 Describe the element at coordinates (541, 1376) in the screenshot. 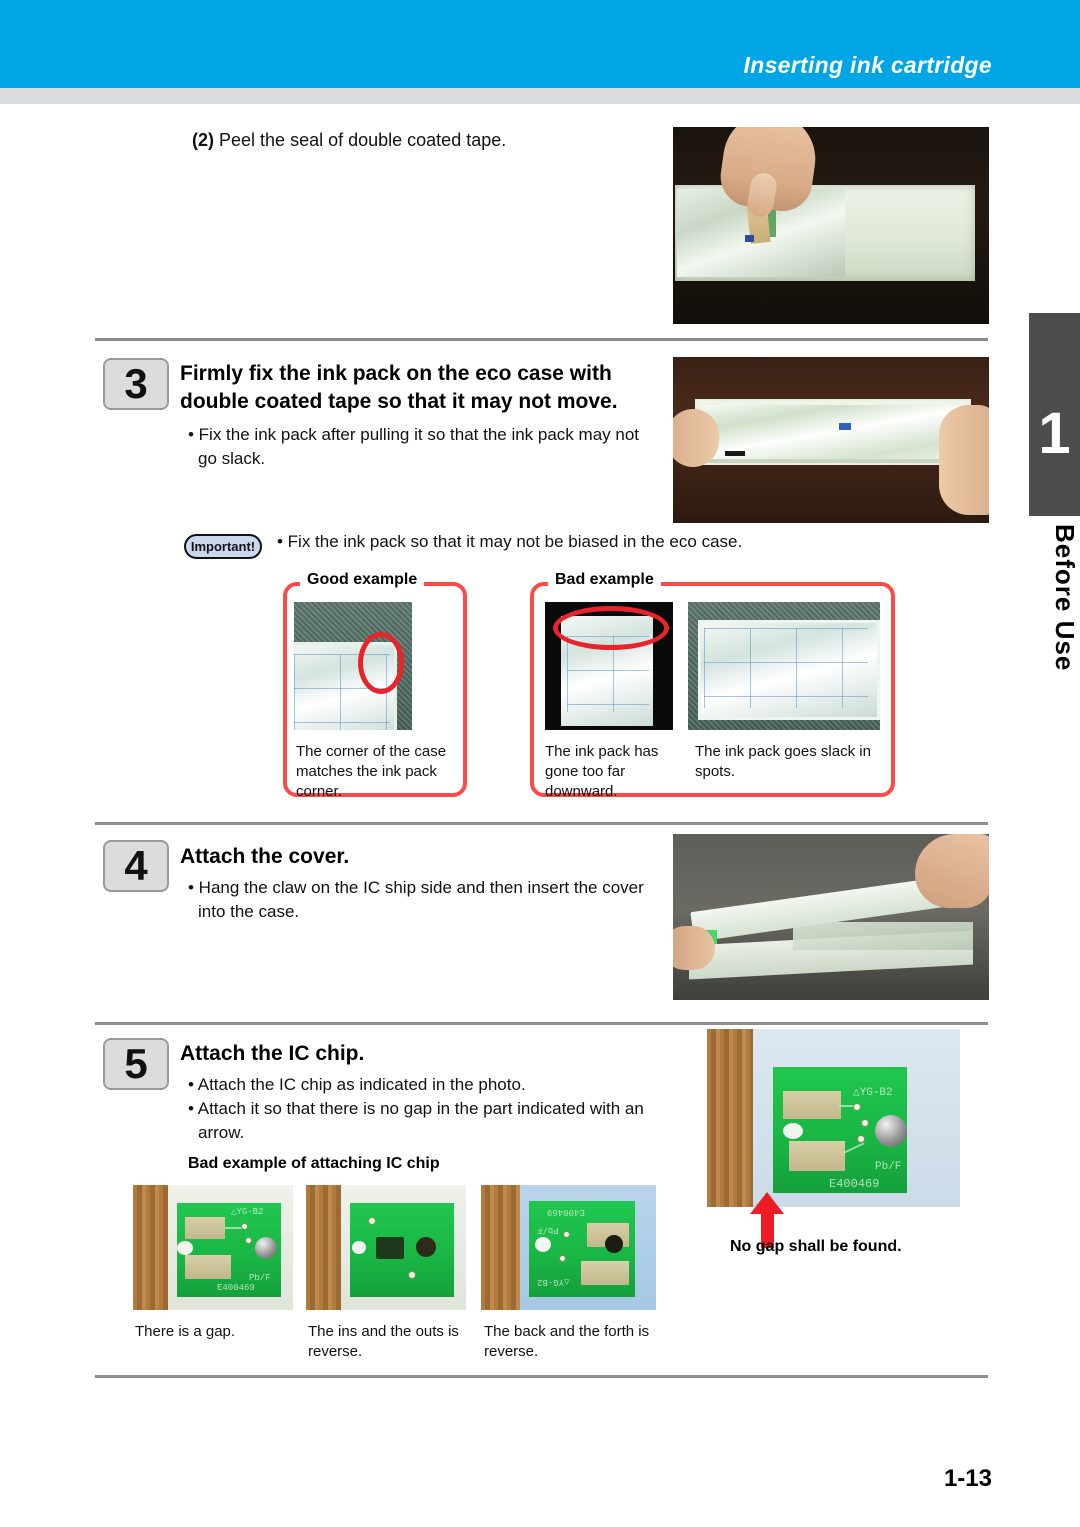

I see `footer-divider` at that location.